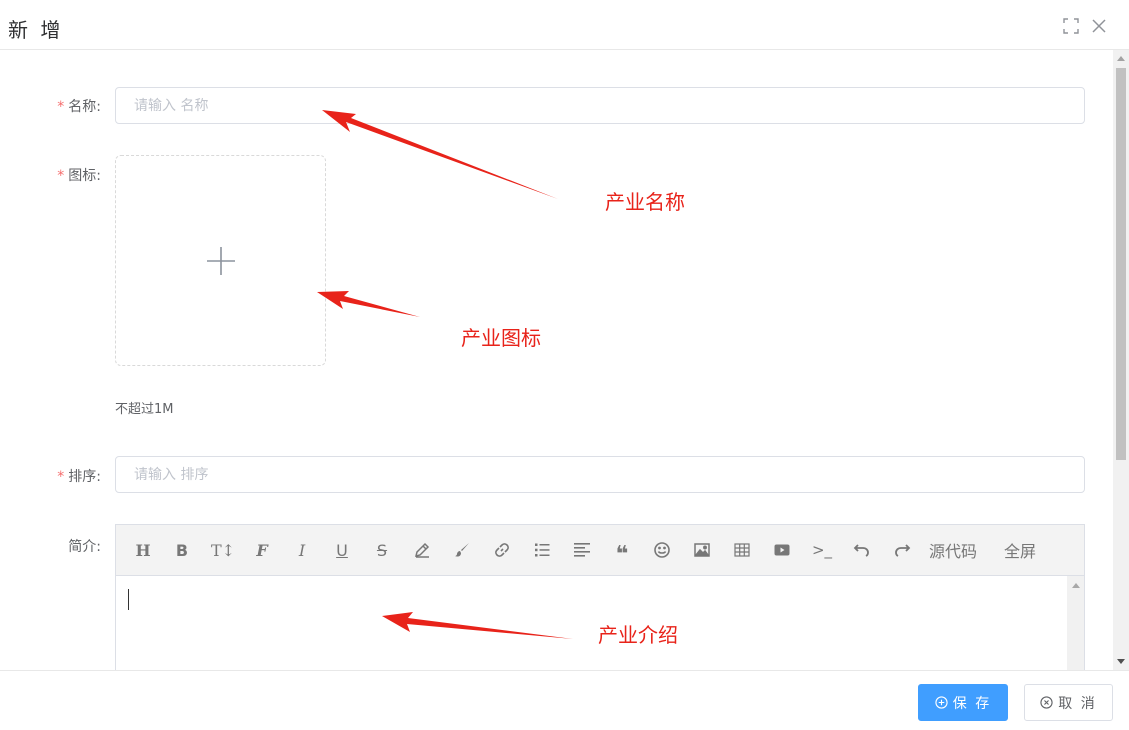  I want to click on dialog-footer: 保 存 取 消, so click(564, 700).